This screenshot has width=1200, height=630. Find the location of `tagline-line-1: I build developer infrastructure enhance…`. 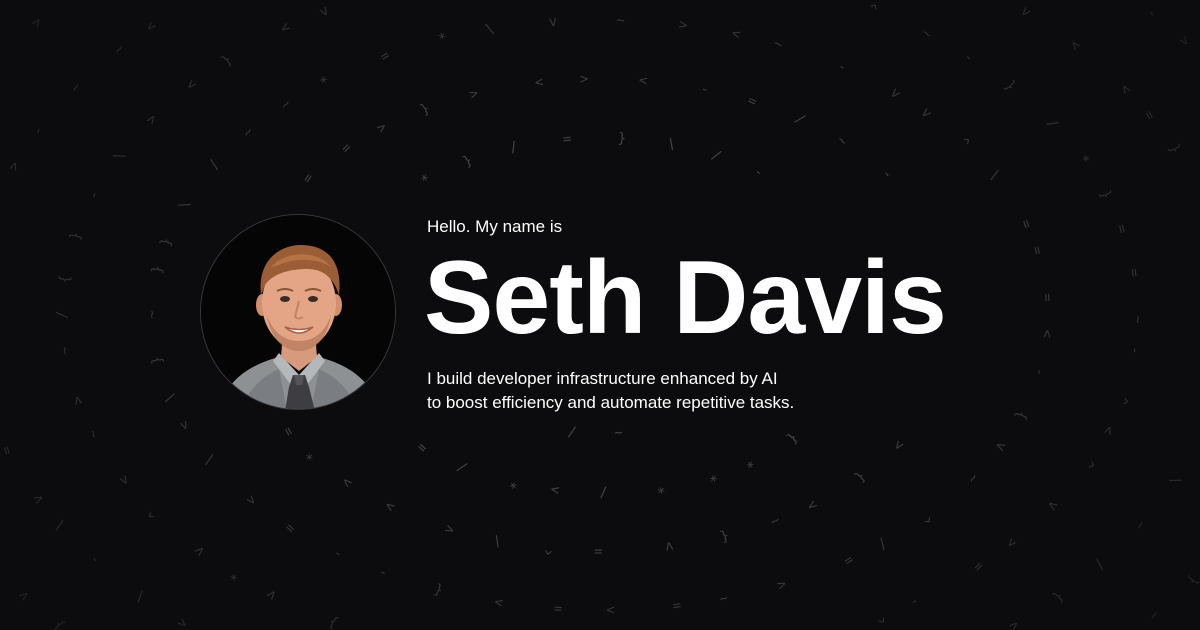

tagline-line-1: I build developer infrastructure enhance… is located at coordinates (602, 378).